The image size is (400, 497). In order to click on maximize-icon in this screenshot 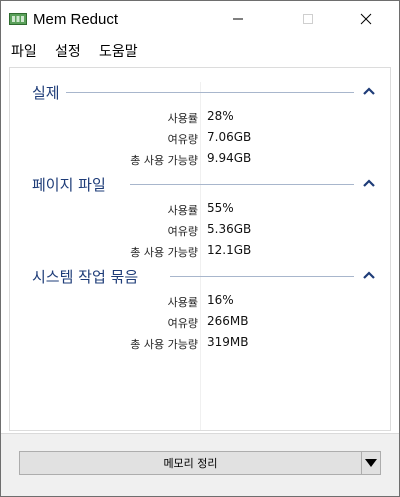, I will do `click(308, 19)`.